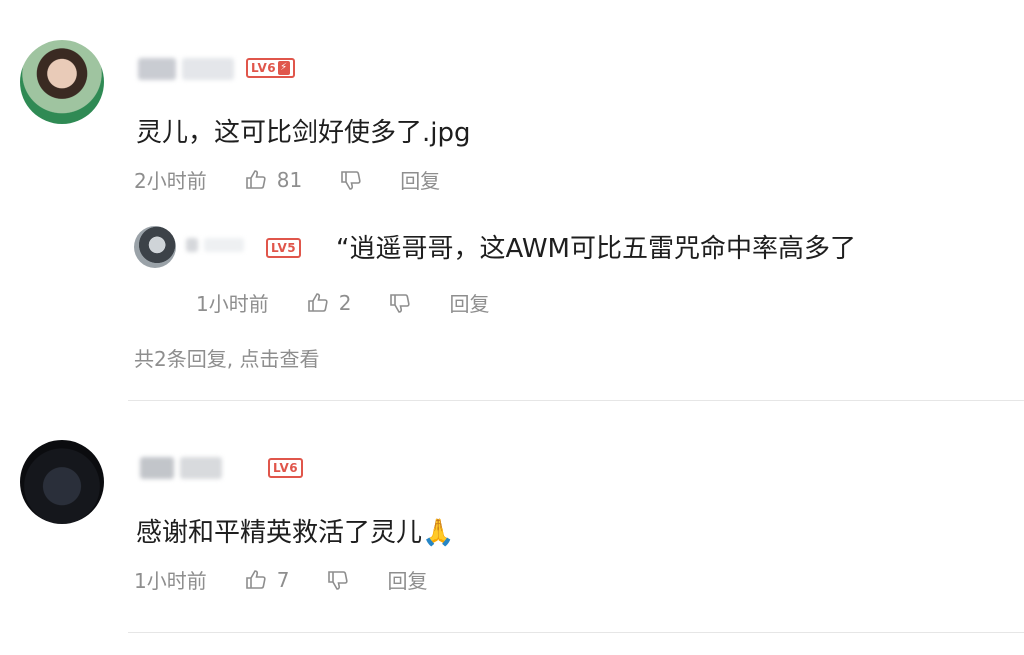  I want to click on view-more-replies-link: 共2条回复, 点击查看, so click(226, 357).